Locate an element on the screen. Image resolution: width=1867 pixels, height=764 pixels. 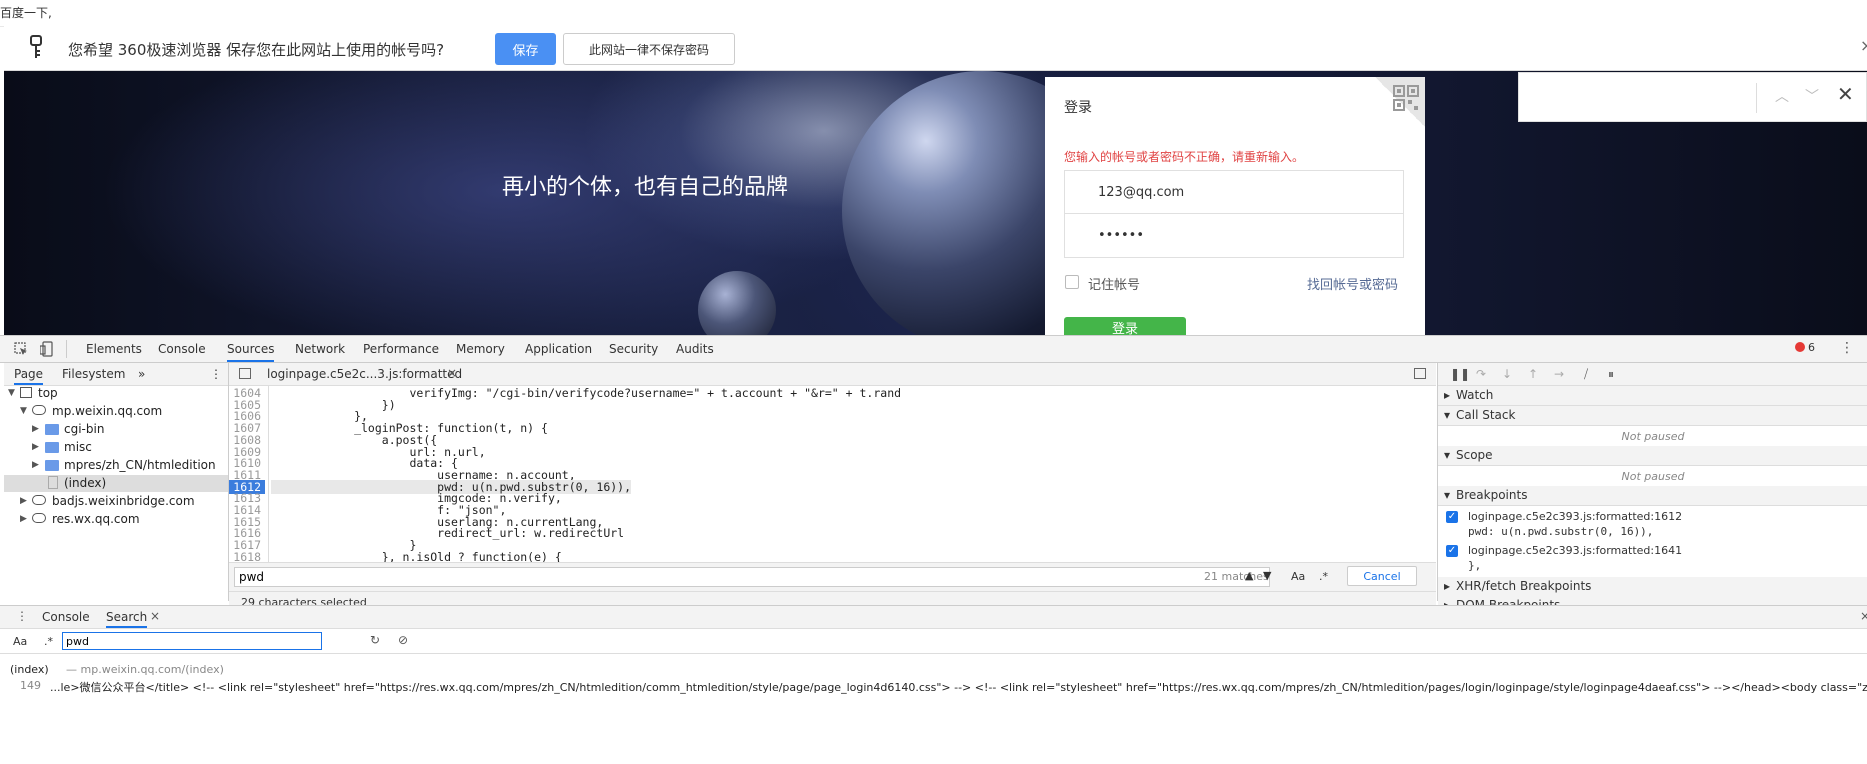
refresh-icon: ↻ is located at coordinates (375, 640).